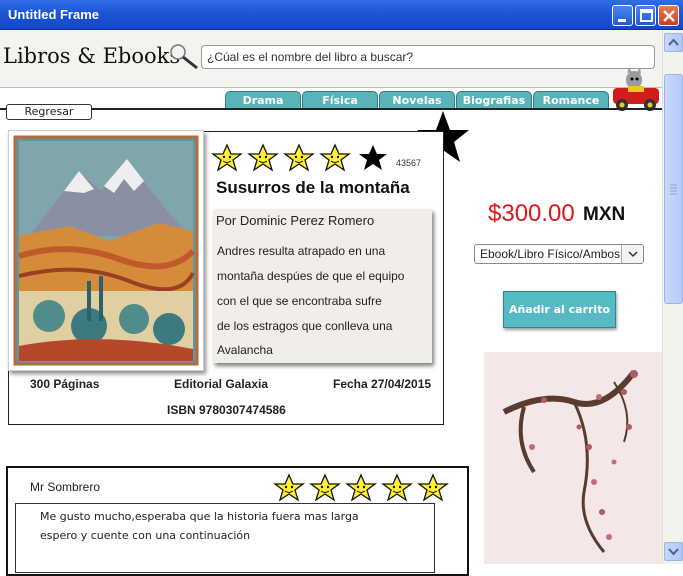  I want to click on book-title: Susurros de la montaña, so click(313, 187).